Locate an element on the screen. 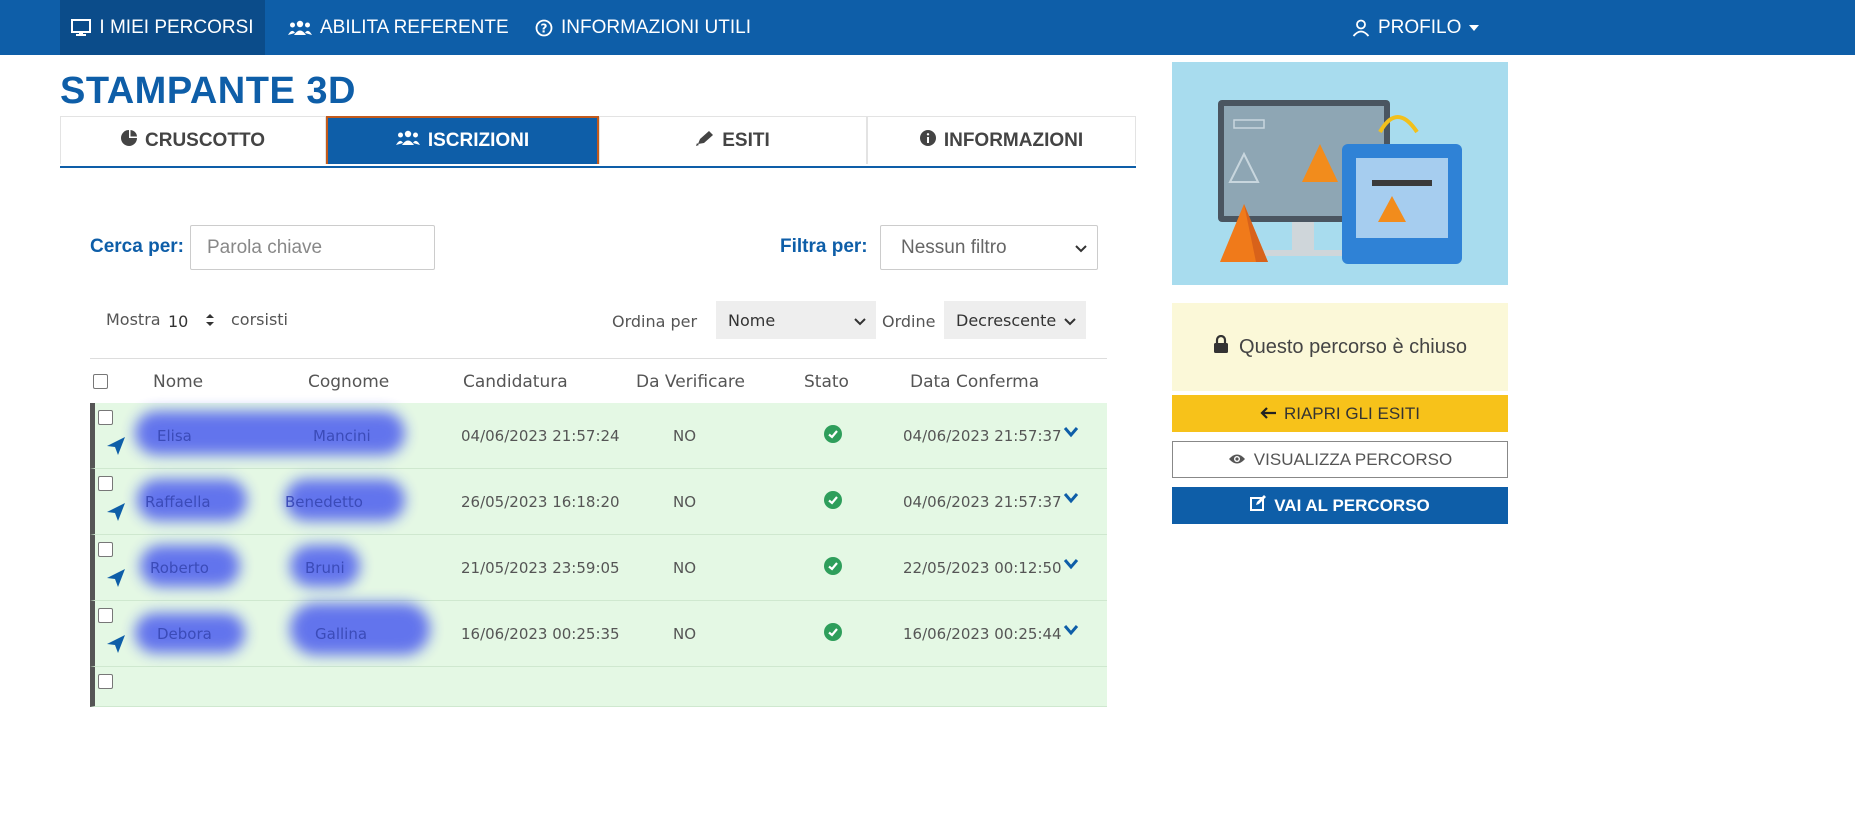  eye-icon is located at coordinates (1237, 460).